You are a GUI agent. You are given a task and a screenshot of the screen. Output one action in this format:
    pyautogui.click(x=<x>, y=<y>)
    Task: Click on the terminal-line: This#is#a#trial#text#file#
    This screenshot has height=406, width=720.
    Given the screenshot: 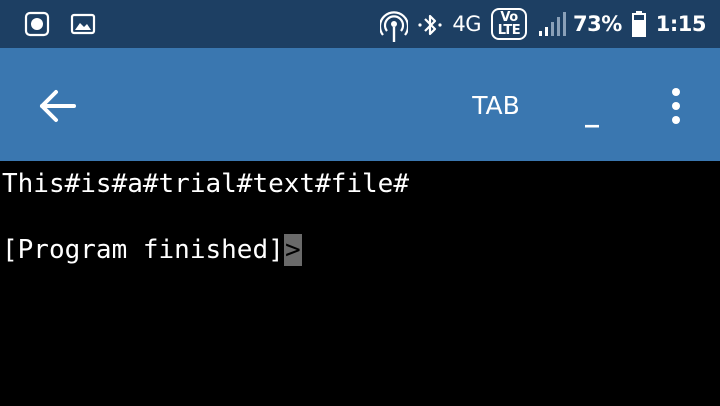 What is the action you would take?
    pyautogui.click(x=205, y=184)
    